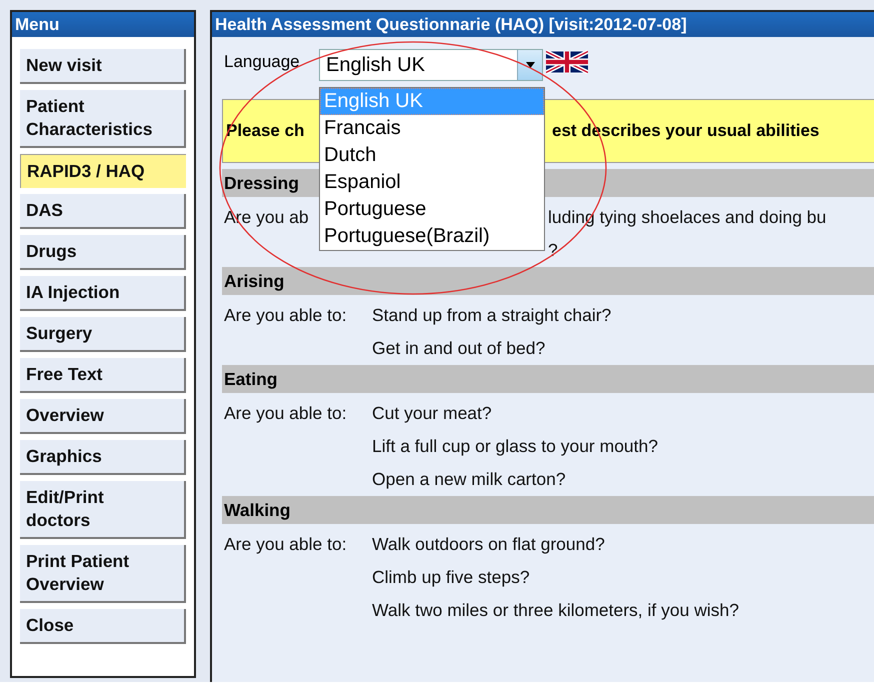 The width and height of the screenshot is (874, 692). I want to click on menu-button: Drugs, so click(103, 252).